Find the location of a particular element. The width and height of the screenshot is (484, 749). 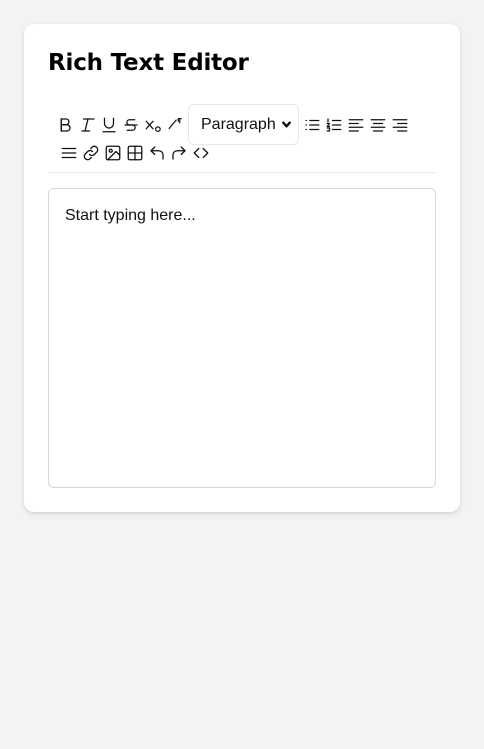

align-right-button is located at coordinates (400, 125).